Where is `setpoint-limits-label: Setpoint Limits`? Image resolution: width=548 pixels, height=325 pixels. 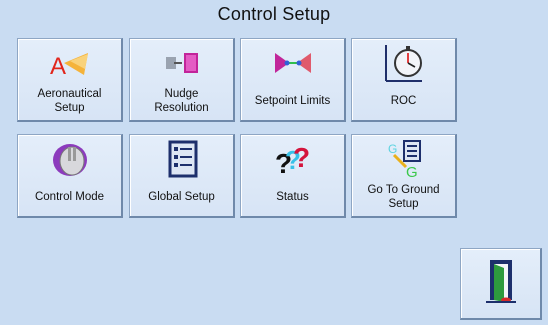 setpoint-limits-label: Setpoint Limits is located at coordinates (292, 101).